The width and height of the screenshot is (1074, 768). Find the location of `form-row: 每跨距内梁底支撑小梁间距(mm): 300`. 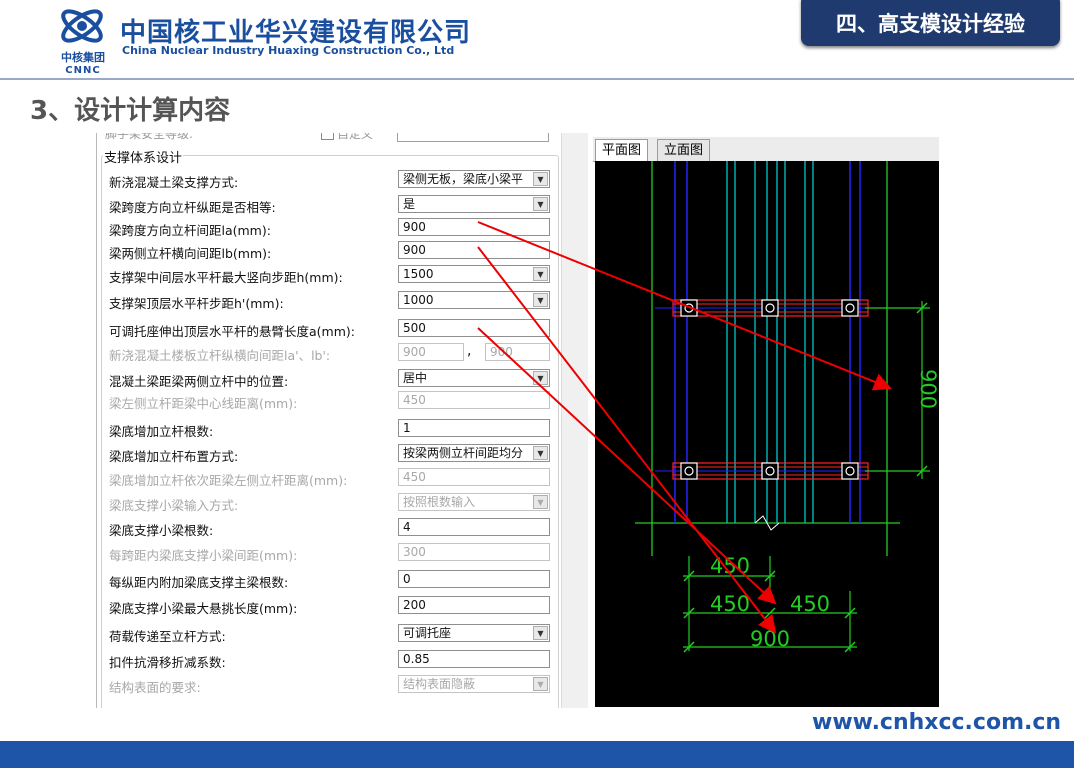

form-row: 每跨距内梁底支撑小梁间距(mm): 300 is located at coordinates (329, 553).